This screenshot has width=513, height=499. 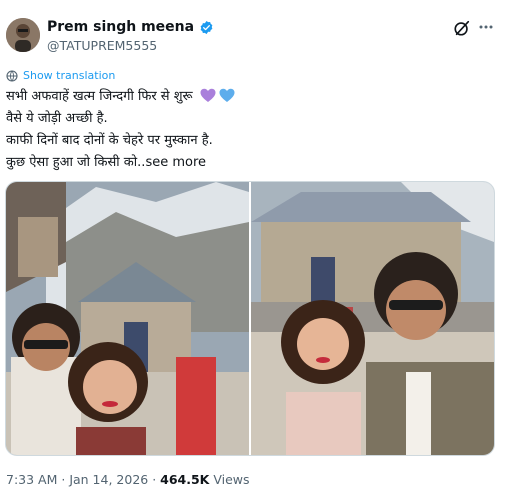 What do you see at coordinates (76, 162) in the screenshot?
I see `tweet-line-4-text: कुछ ऐसा हुआ जो किसी को..` at bounding box center [76, 162].